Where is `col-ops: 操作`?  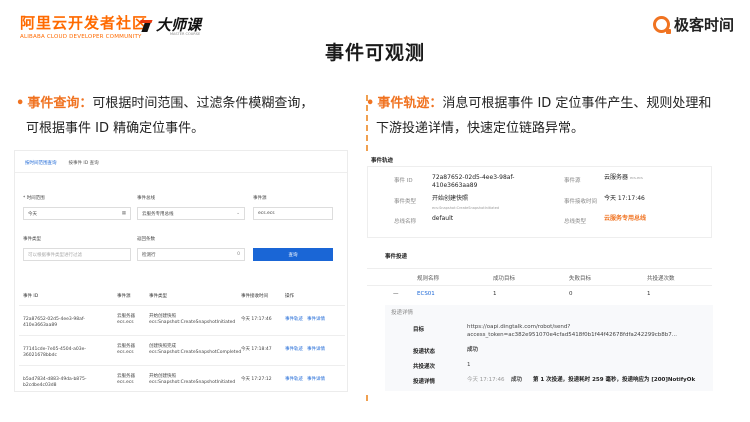
col-ops: 操作 is located at coordinates (289, 296).